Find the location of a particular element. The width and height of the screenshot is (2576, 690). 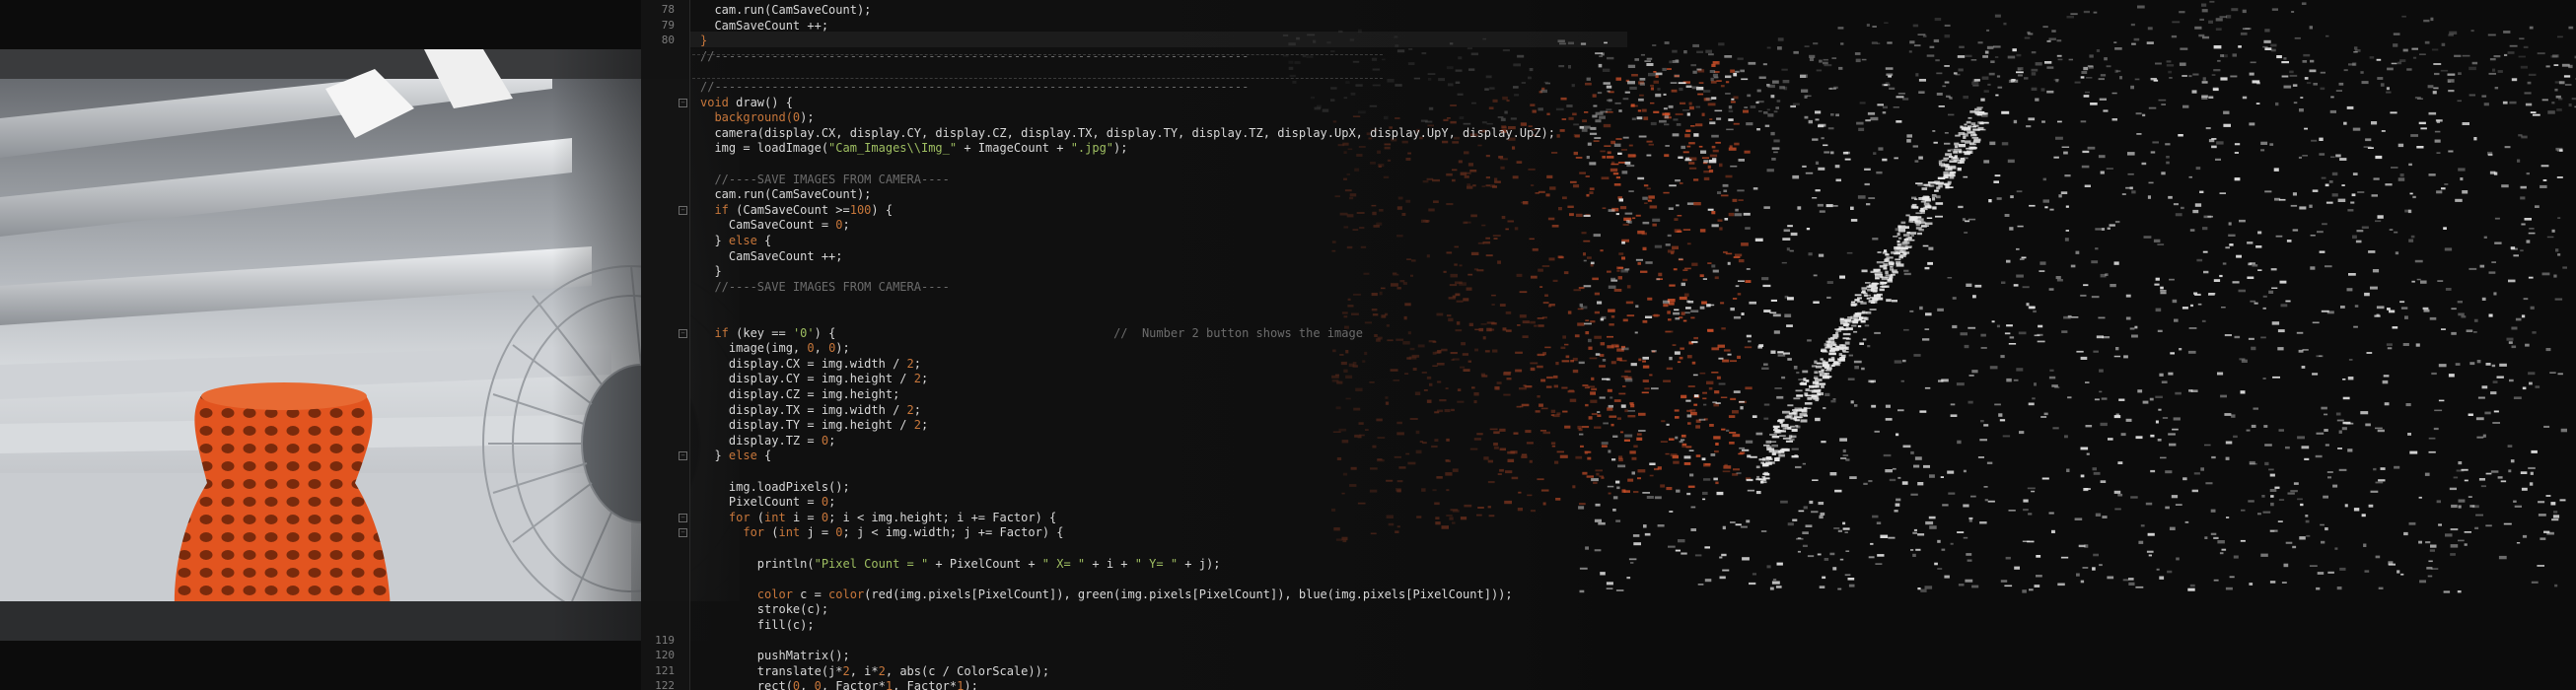

code-line: PixelCount = 0; is located at coordinates (767, 502).